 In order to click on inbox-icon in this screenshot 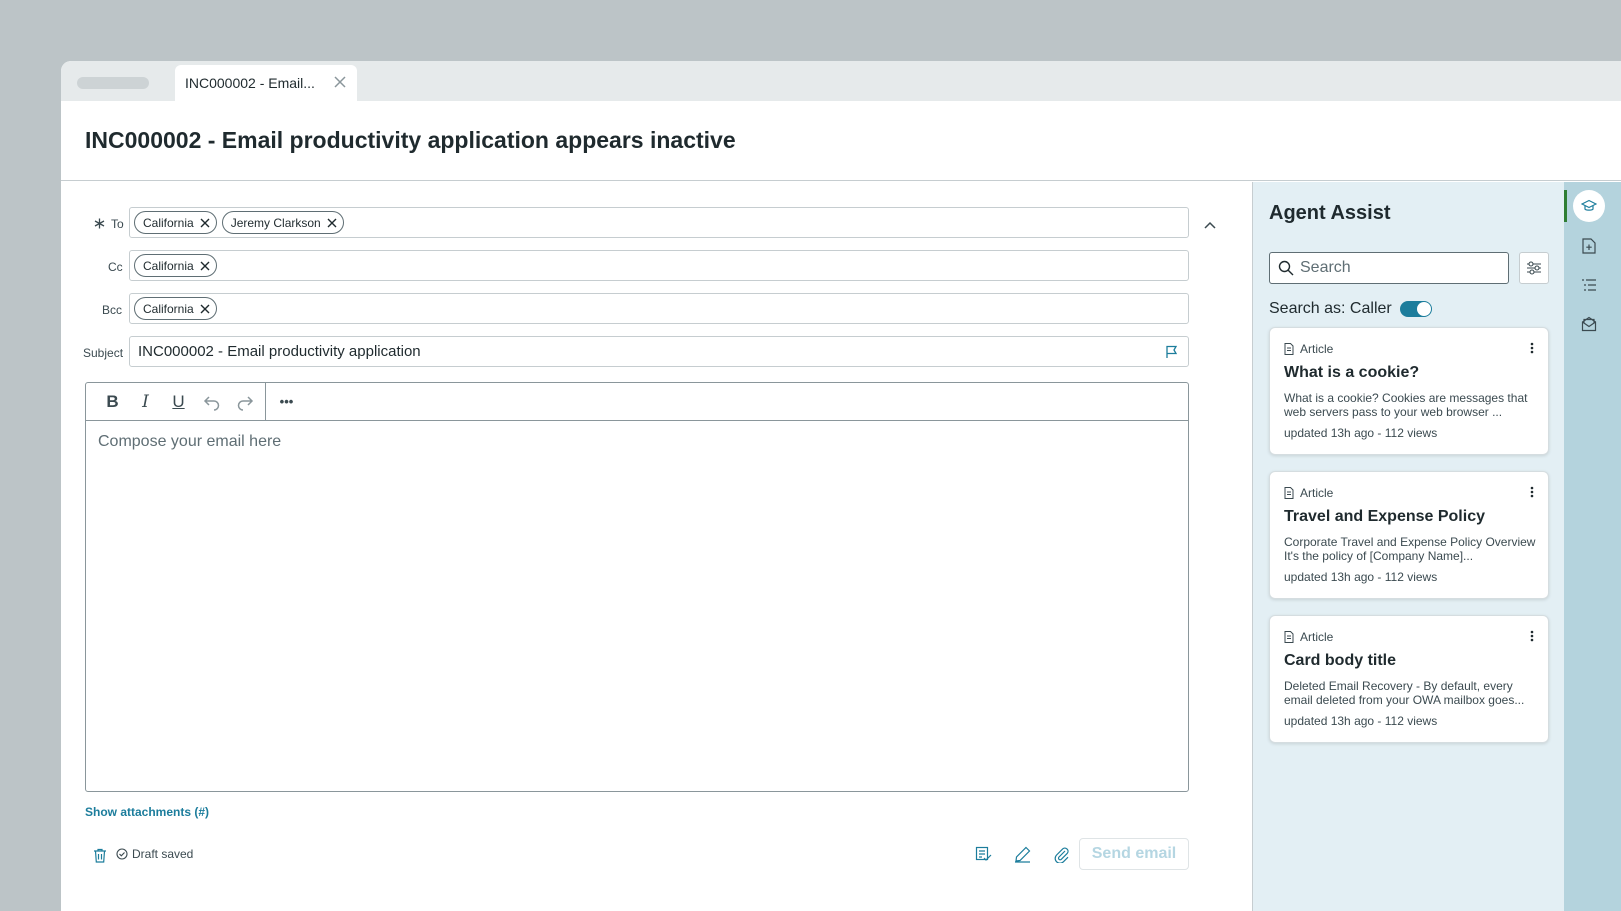, I will do `click(1589, 324)`.